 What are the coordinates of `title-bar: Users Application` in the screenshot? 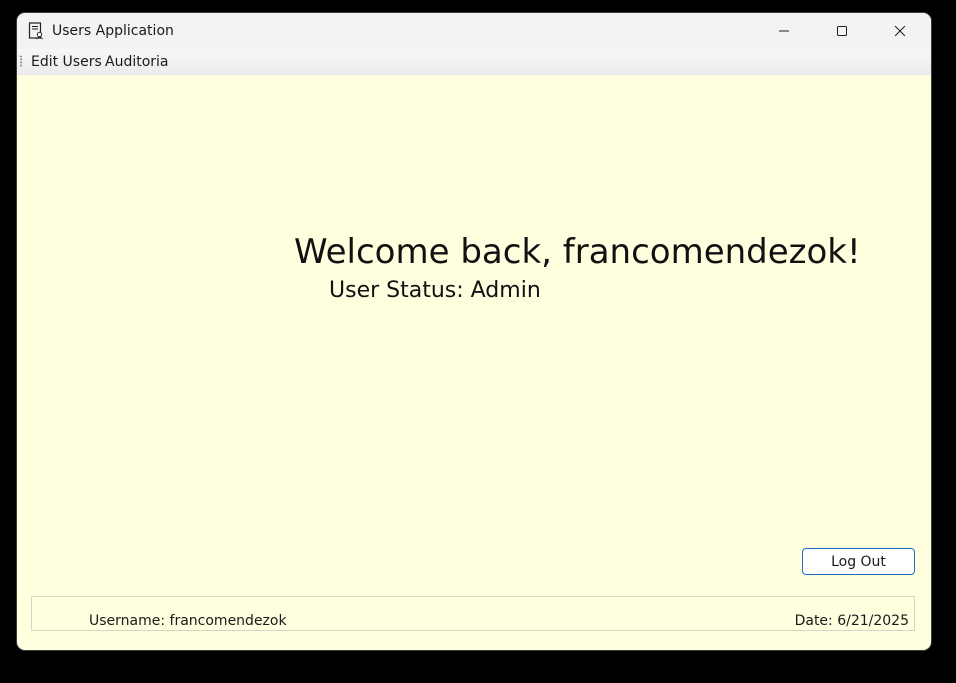 It's located at (474, 31).